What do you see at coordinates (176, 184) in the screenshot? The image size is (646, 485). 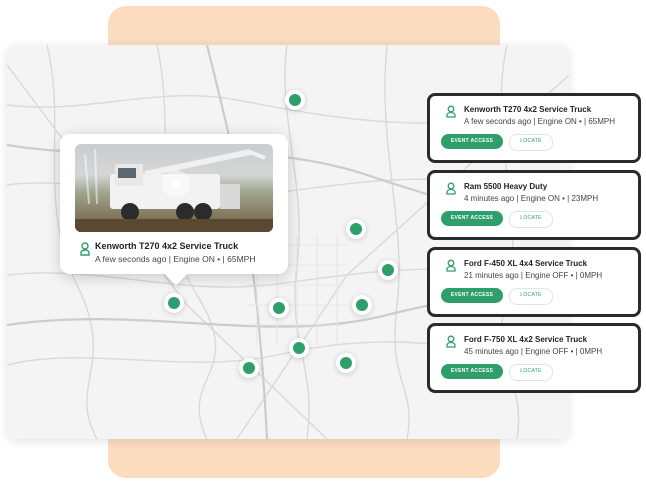 I see `play-icon` at bounding box center [176, 184].